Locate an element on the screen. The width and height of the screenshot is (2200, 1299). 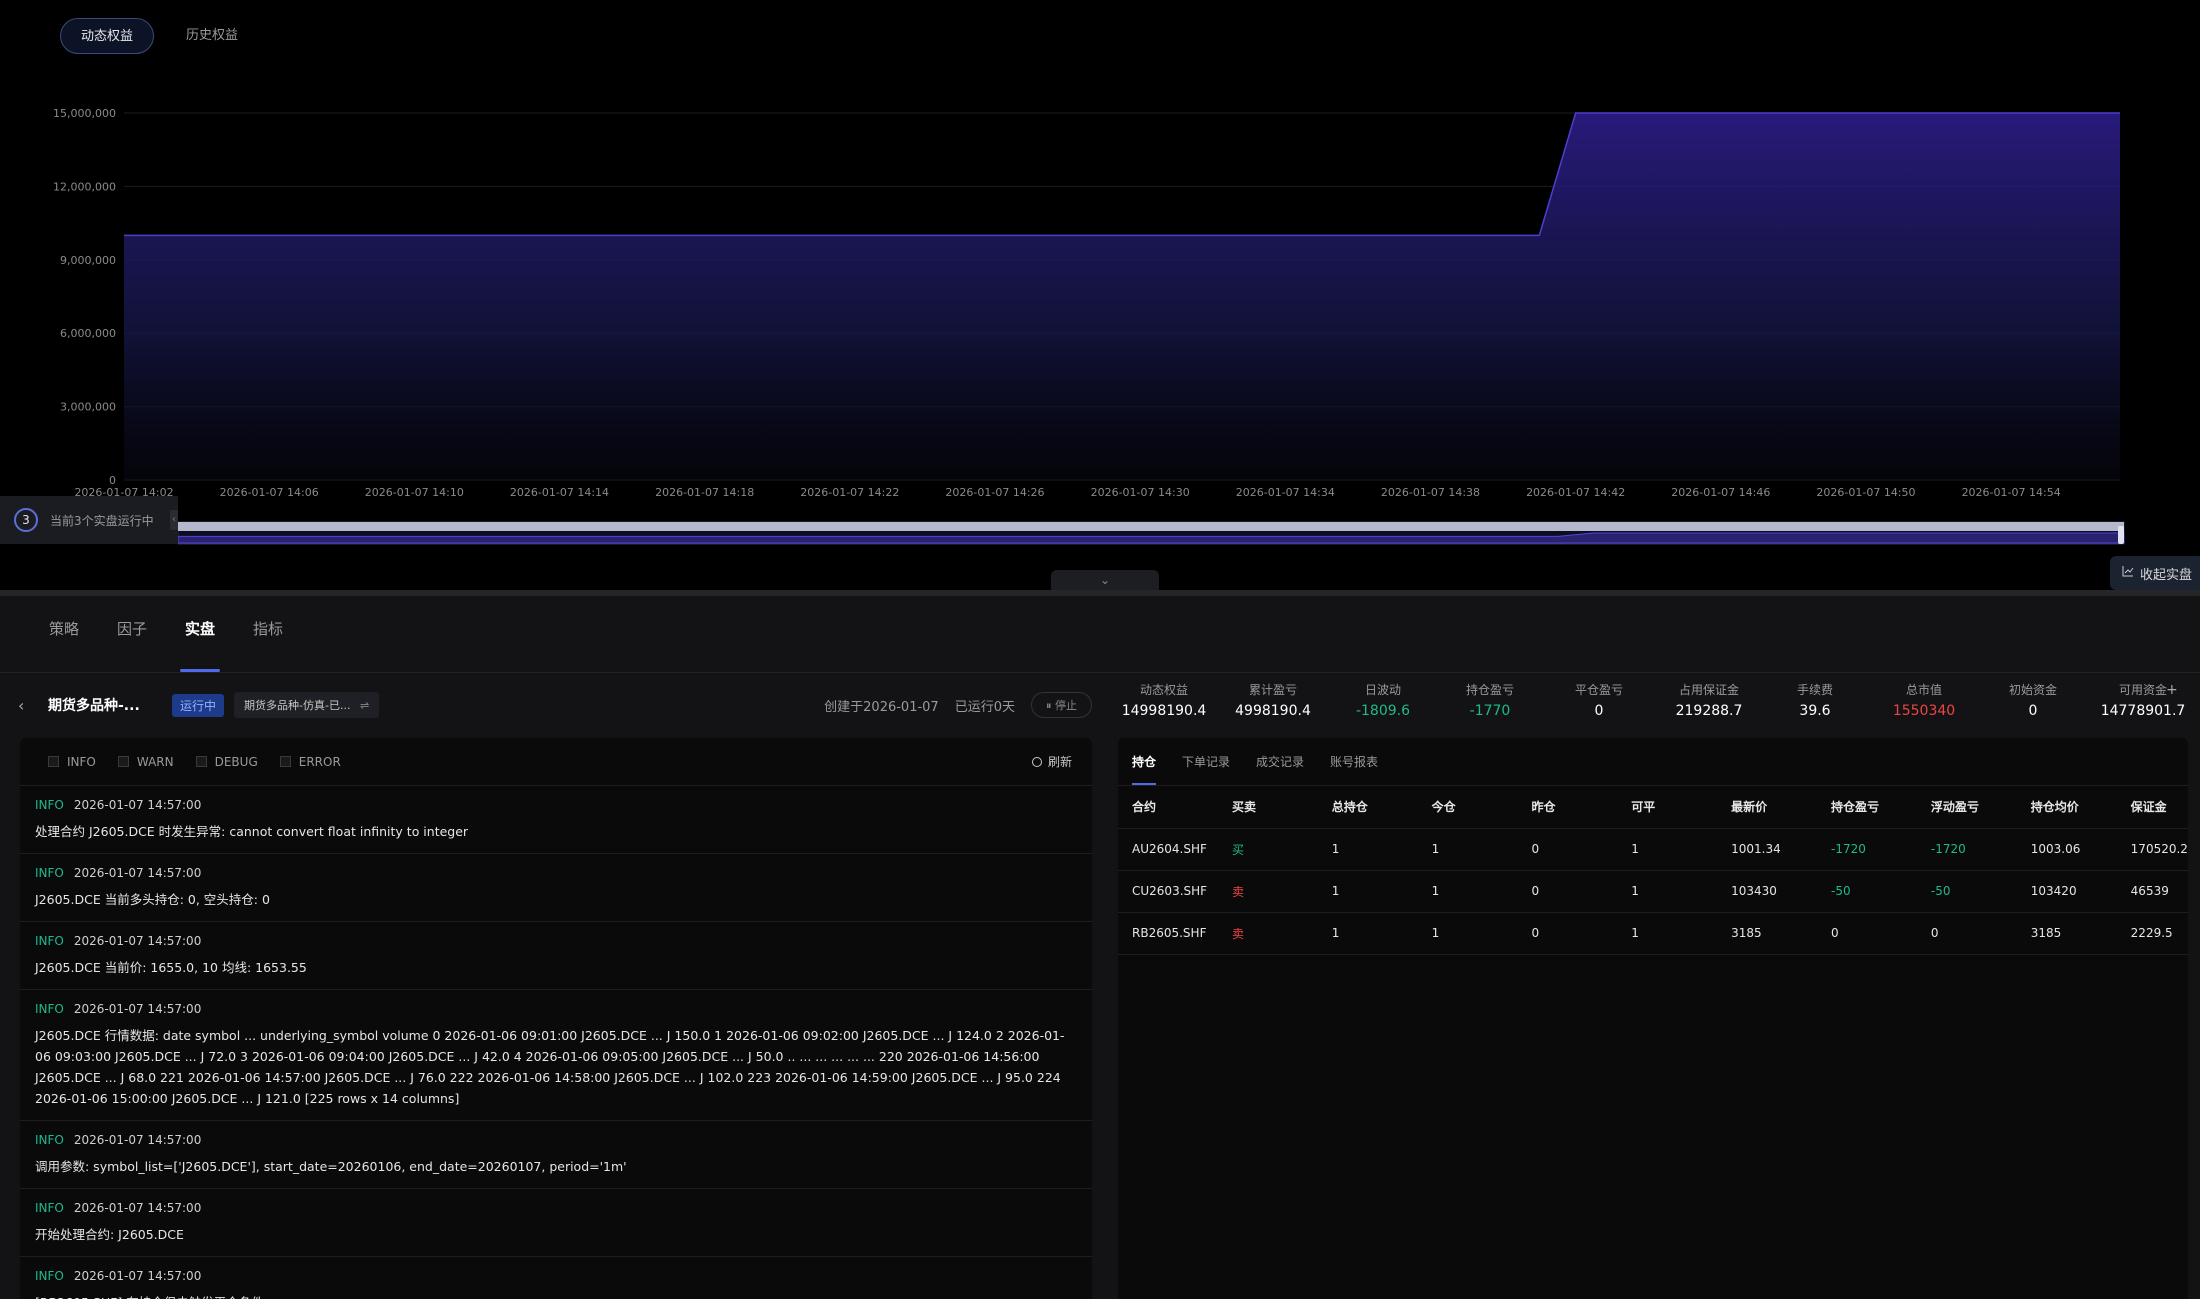
filter-warn-label: WARN is located at coordinates (155, 761).